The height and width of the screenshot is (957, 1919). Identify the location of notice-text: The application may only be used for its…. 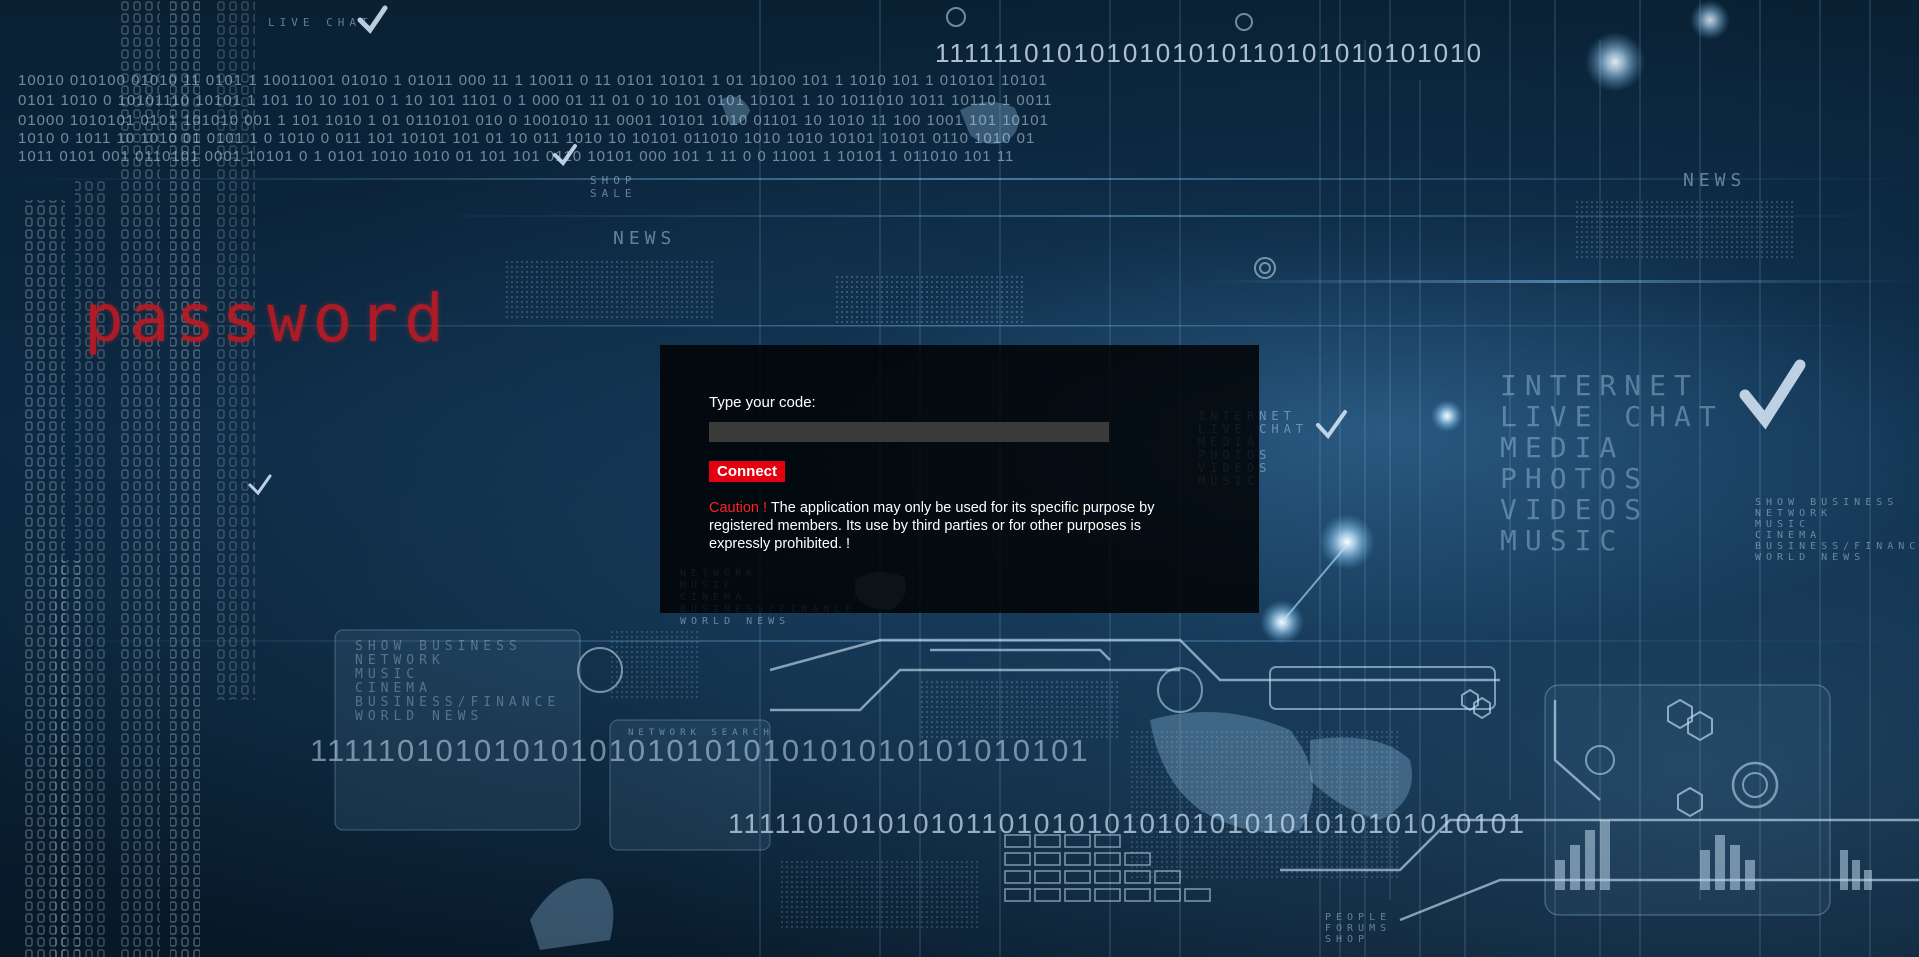
(932, 526).